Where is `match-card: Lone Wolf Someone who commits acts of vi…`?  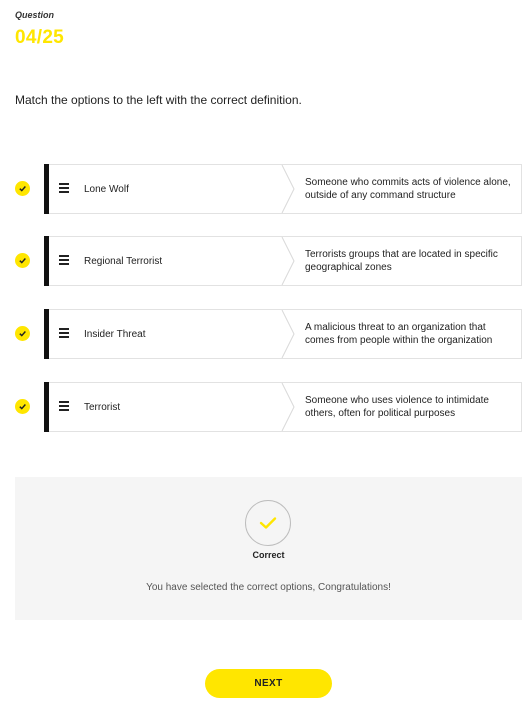 match-card: Lone Wolf Someone who commits acts of vi… is located at coordinates (285, 189).